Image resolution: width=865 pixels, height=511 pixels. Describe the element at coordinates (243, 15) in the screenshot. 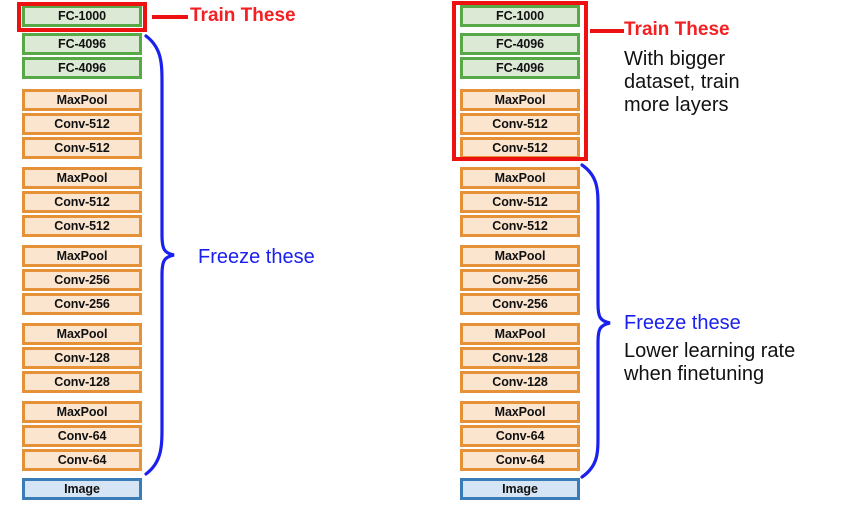

I see `left-train-label: Train These` at that location.